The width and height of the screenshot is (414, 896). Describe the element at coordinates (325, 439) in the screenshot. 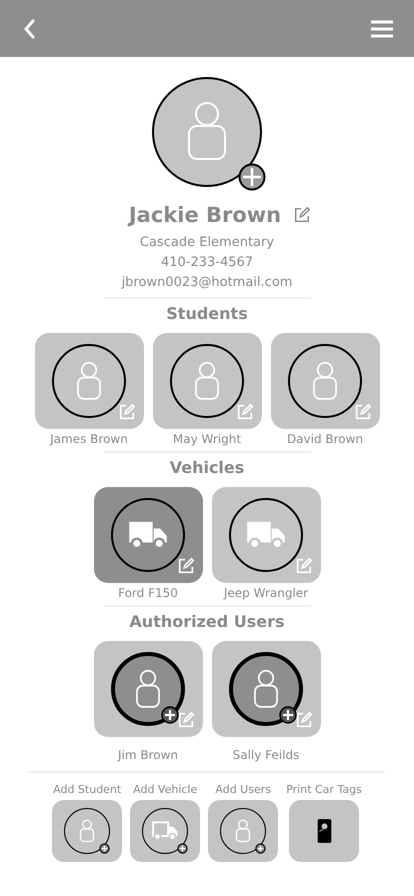

I see `student-name: David Brown` at that location.